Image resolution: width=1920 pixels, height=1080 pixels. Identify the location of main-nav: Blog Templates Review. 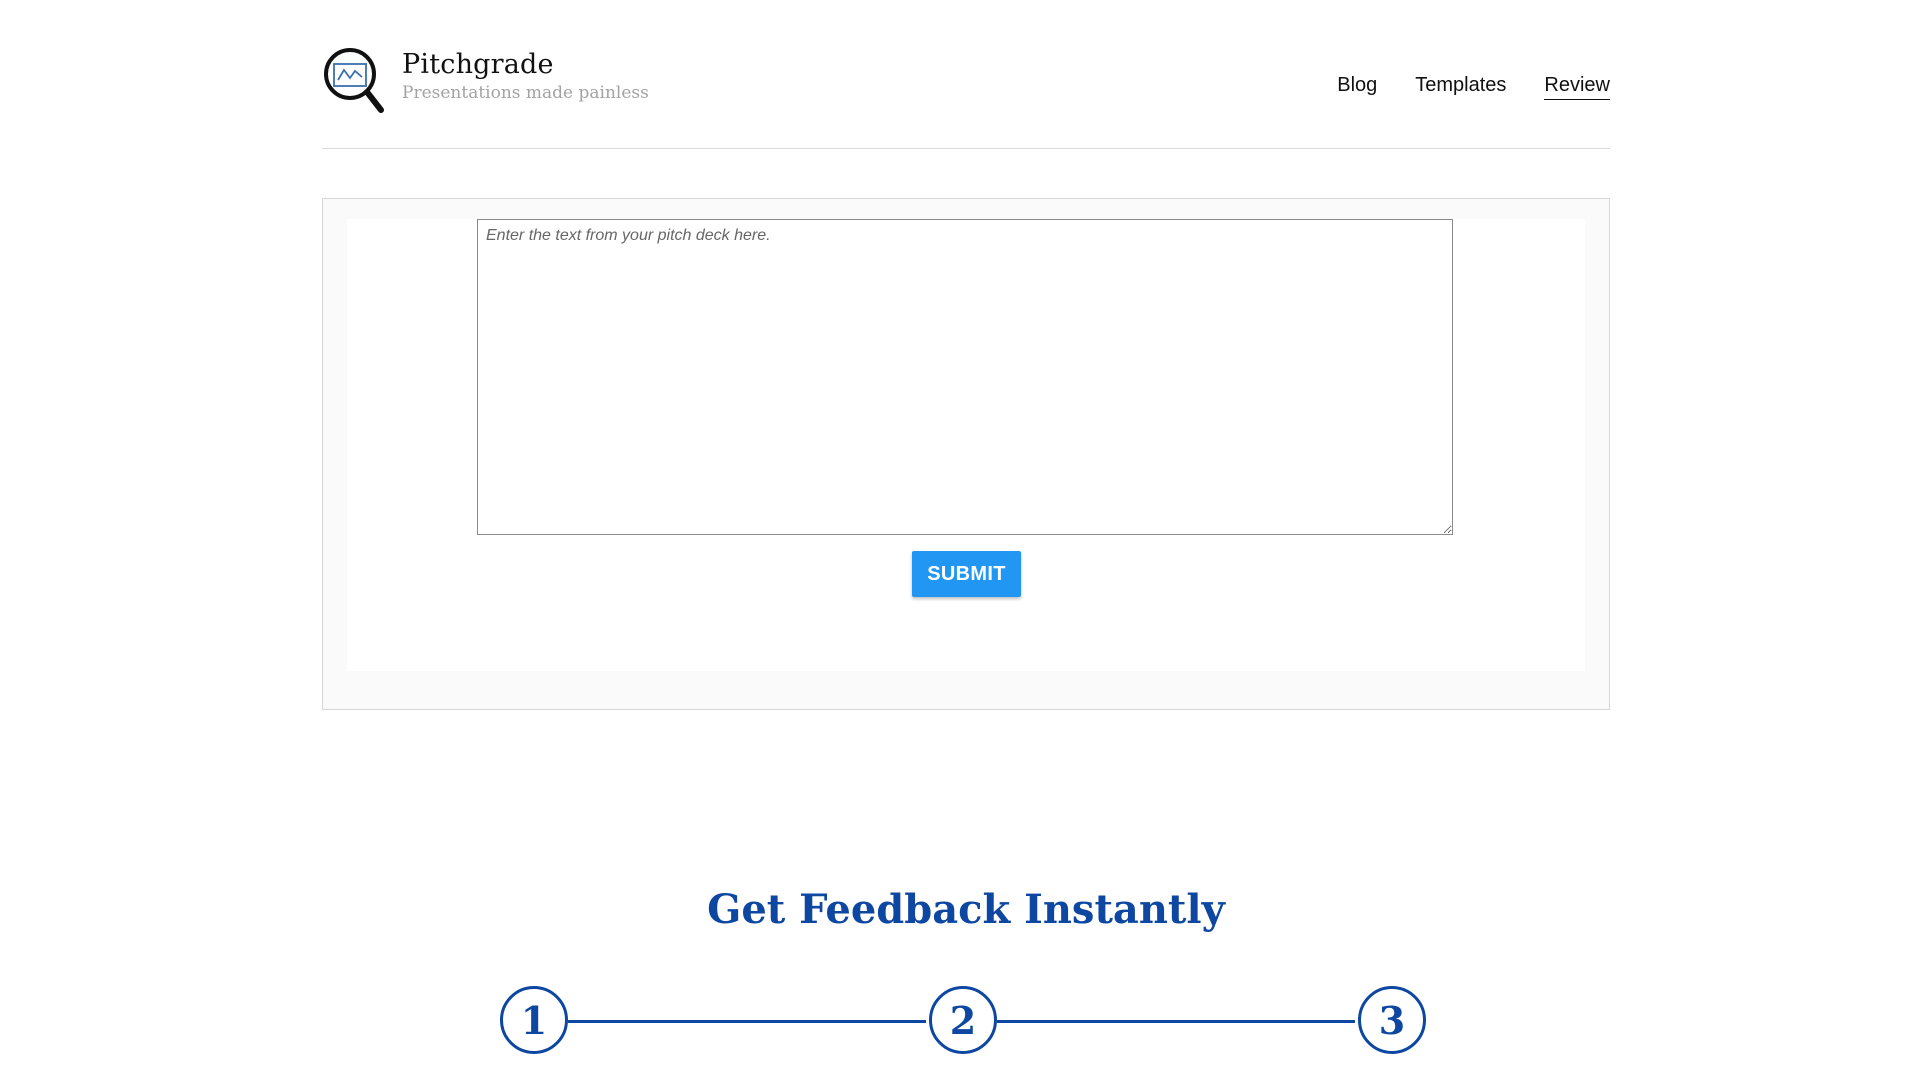
(1473, 86).